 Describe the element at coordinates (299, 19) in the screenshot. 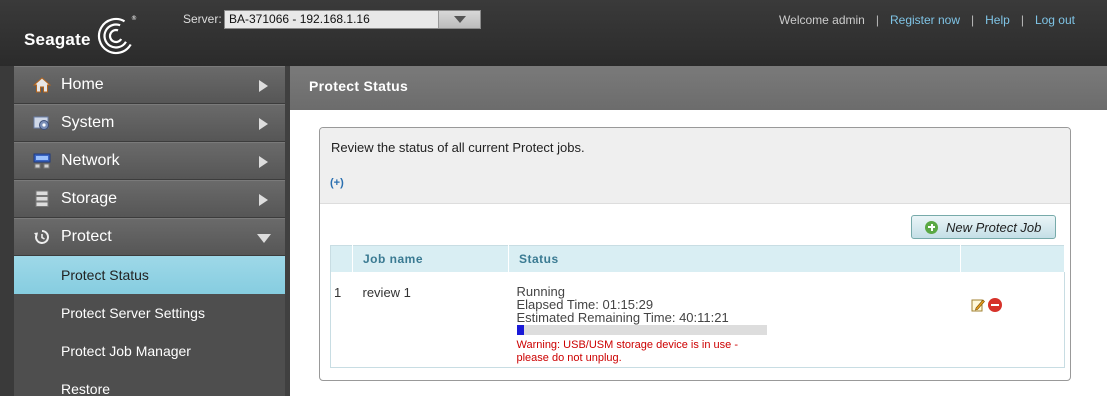

I see `server-select-value: BA-371066 - 192.168.1.16` at that location.